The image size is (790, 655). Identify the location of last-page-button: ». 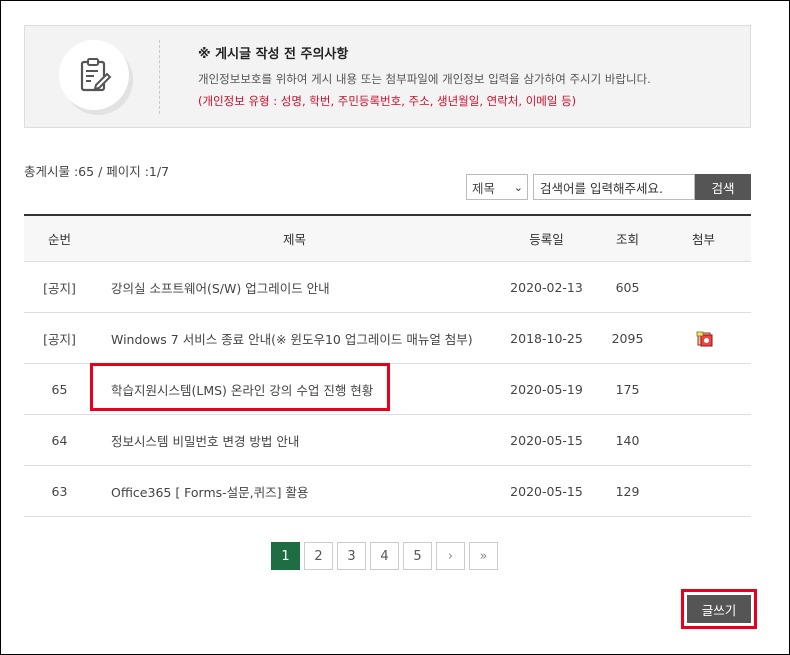
(483, 556).